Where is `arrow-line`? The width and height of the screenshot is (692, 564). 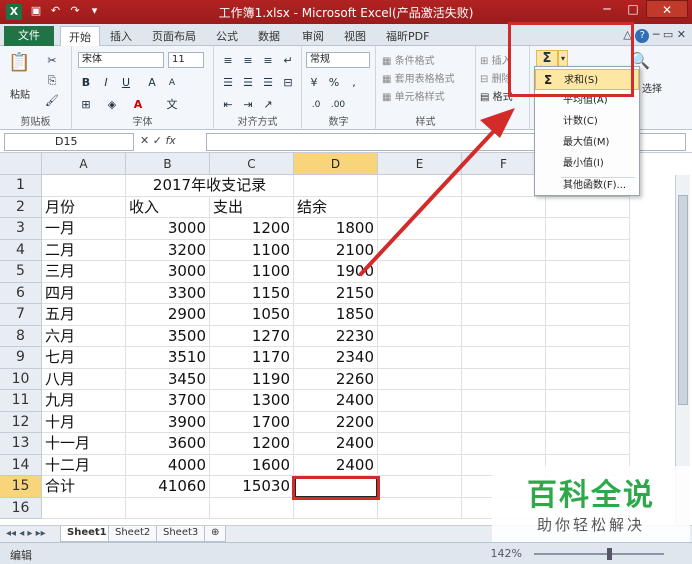
arrow-line is located at coordinates (433, 196).